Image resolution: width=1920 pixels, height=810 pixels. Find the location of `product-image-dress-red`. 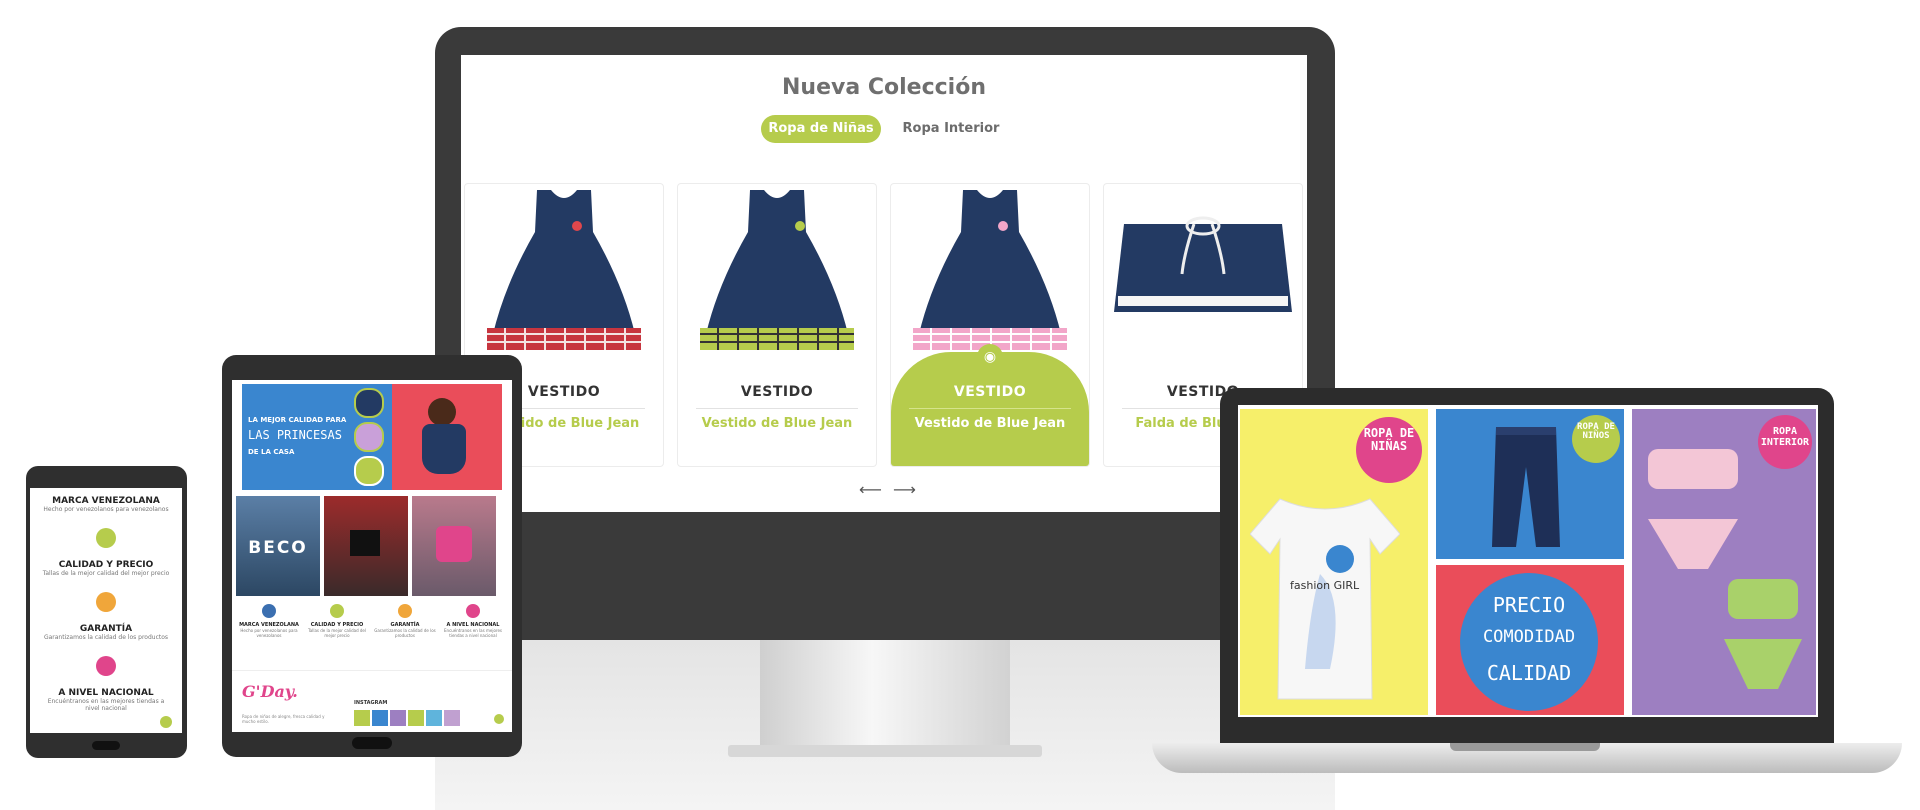

product-image-dress-red is located at coordinates (564, 270).